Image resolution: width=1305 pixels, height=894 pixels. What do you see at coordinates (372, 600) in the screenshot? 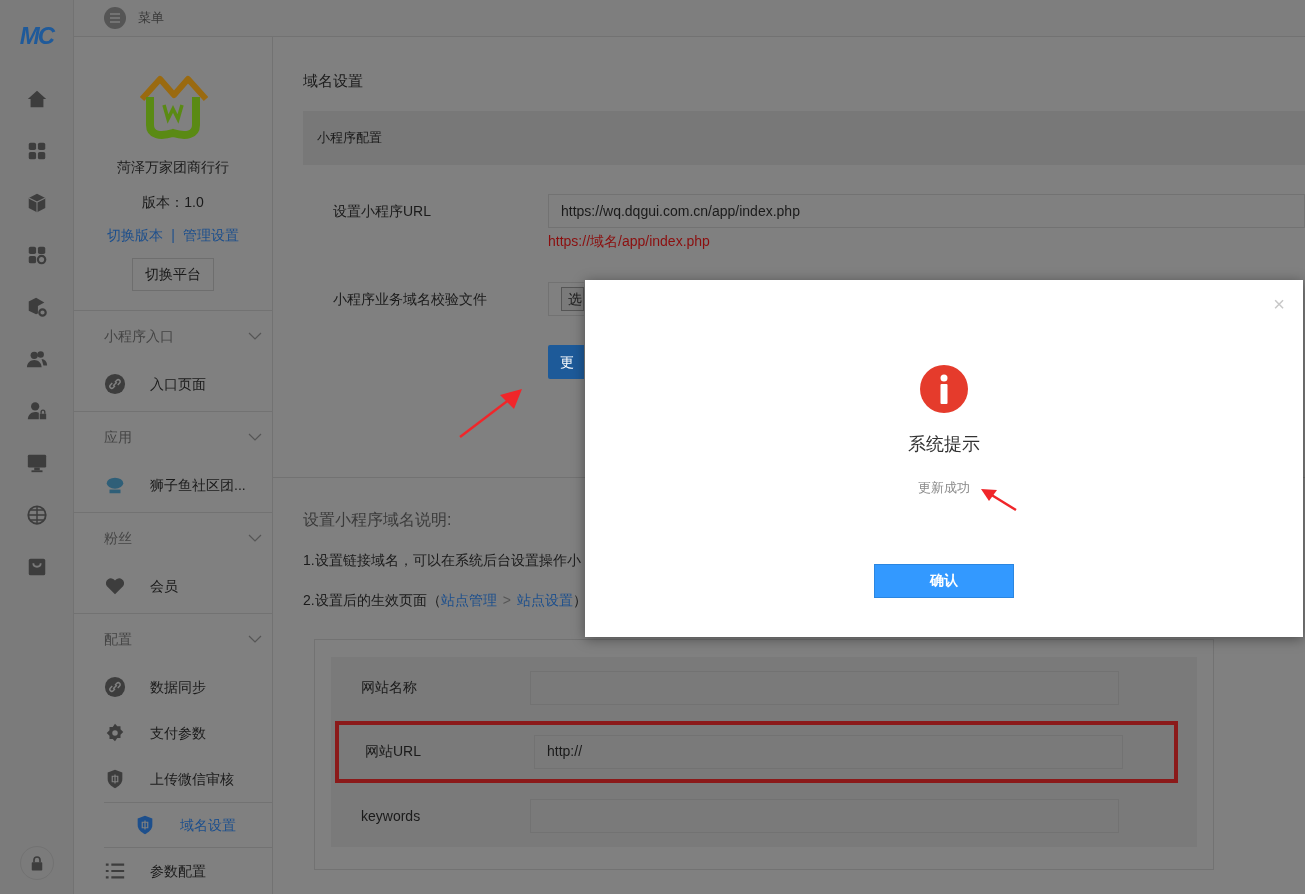
I see `note-text: 2.设置后的生效页面（` at bounding box center [372, 600].